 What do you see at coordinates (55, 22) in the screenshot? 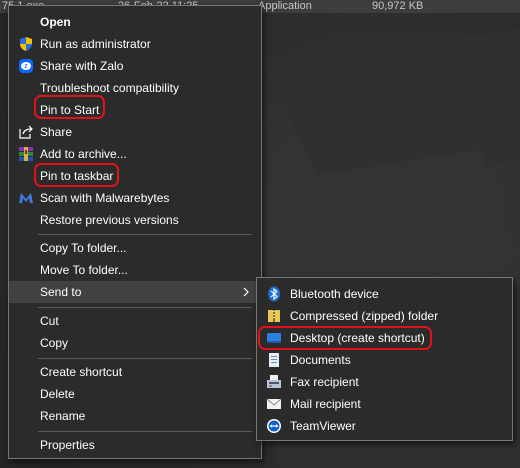
I see `menu-item-label: Open` at bounding box center [55, 22].